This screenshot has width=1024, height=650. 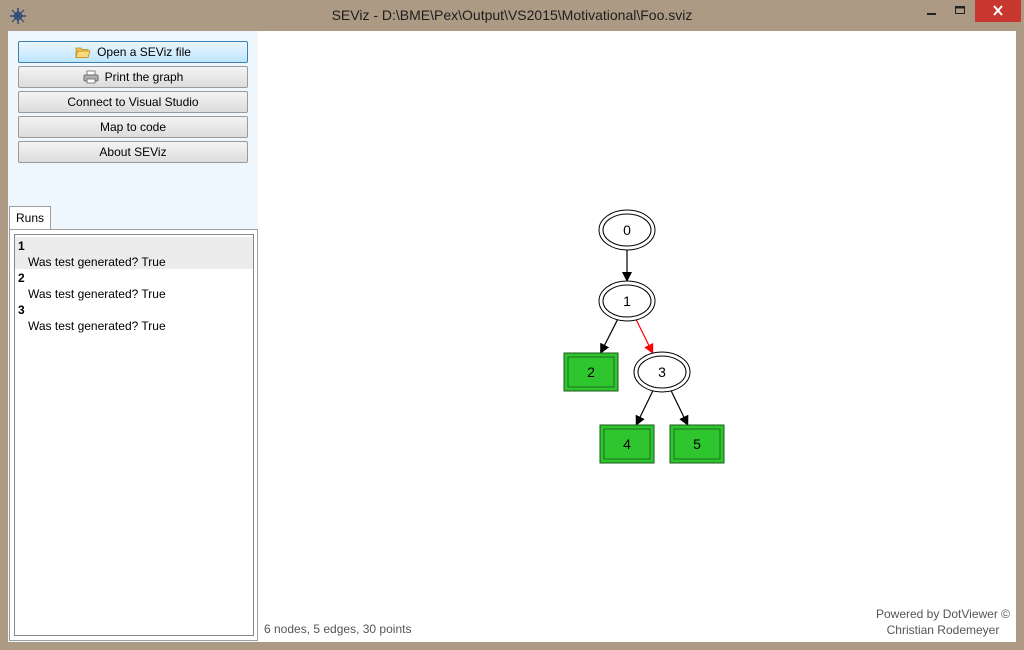 I want to click on about-button: About SEViz, so click(x=133, y=152).